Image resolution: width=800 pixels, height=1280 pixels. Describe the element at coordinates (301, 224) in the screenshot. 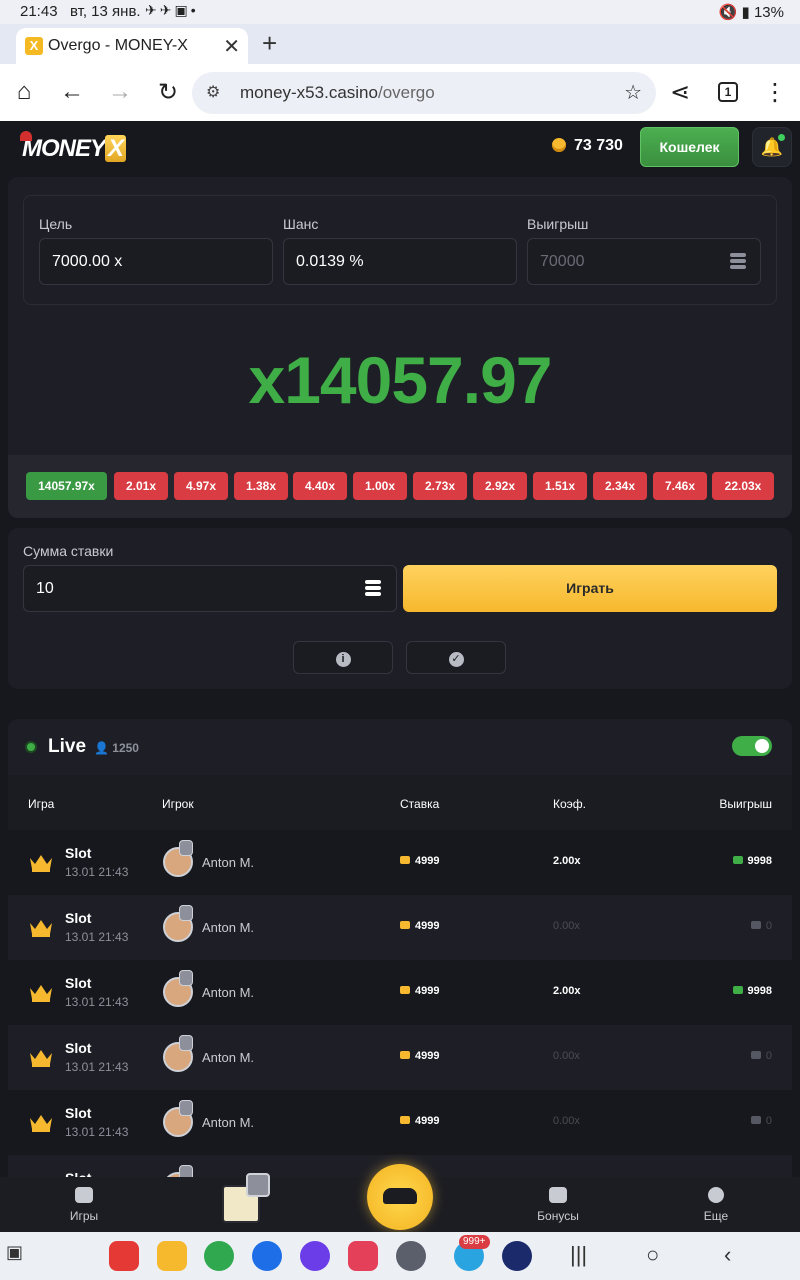

I see `chance-label: Шанс` at that location.